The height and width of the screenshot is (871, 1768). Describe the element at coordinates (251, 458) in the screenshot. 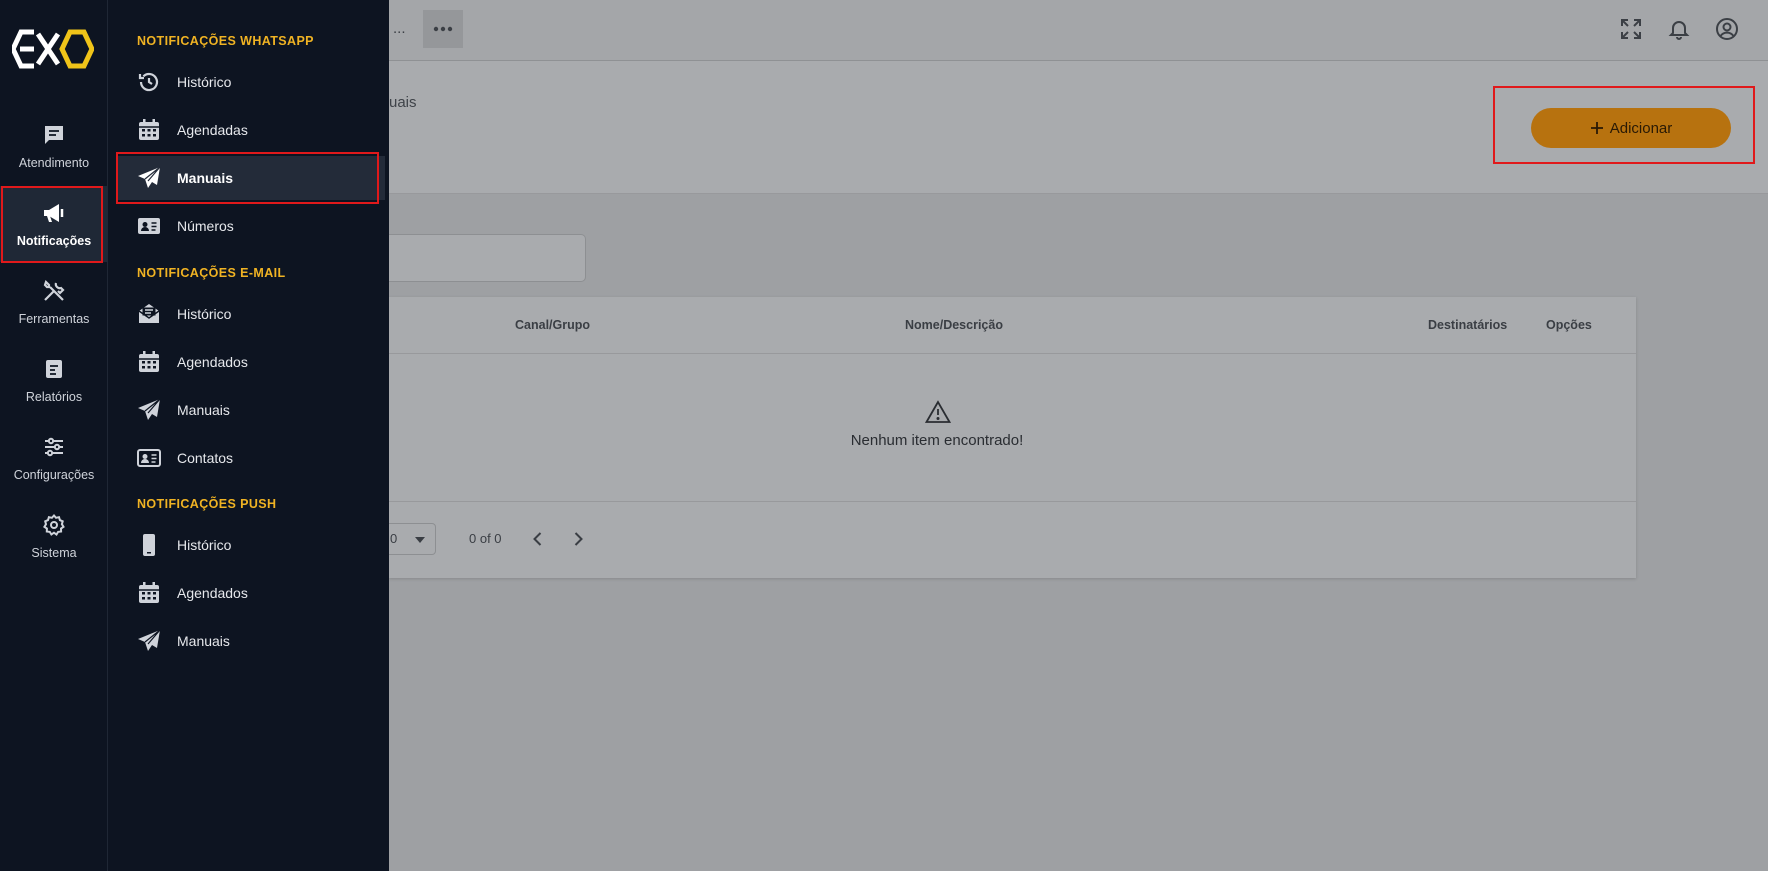

I see `submenu-item-email-contatos: Contatos` at that location.